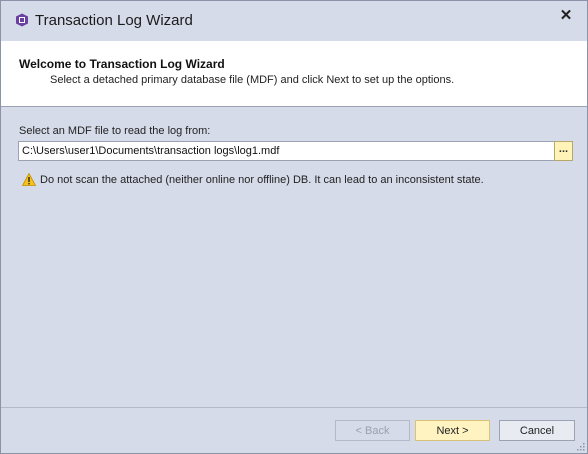  Describe the element at coordinates (287, 151) in the screenshot. I see `mdf-path-input` at that location.